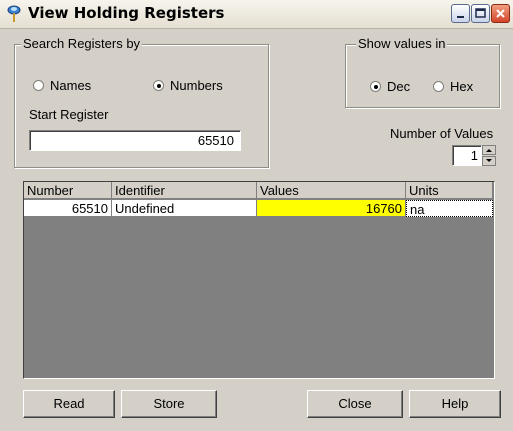 The image size is (513, 431). Describe the element at coordinates (126, 13) in the screenshot. I see `window-title: View Holding Registers` at that location.